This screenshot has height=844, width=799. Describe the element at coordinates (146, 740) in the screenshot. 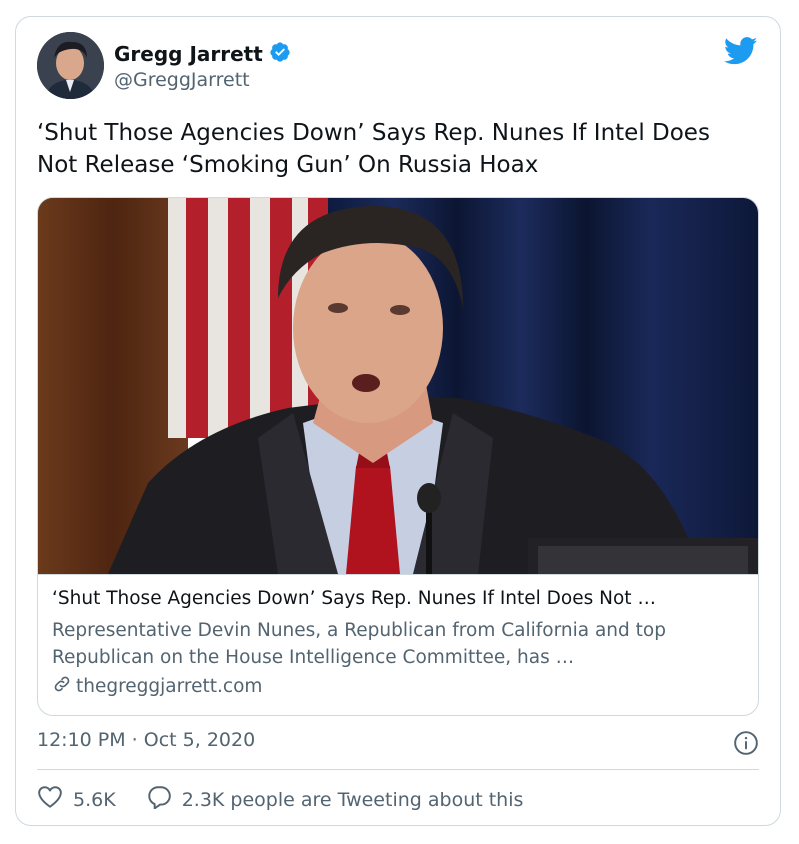

I see `tweet-timestamp: 12:10 PM · Oct 5, 2020` at that location.